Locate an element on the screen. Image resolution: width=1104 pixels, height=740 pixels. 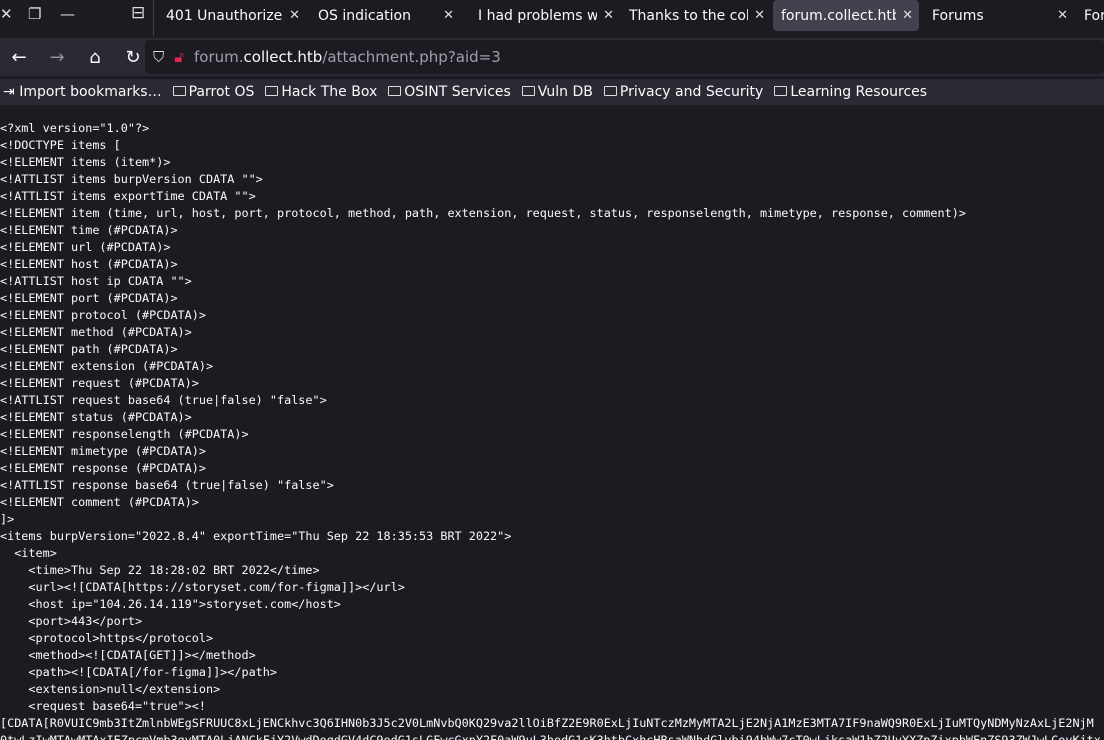
bookmark-folder-osint: OSINT Services is located at coordinates (449, 92).